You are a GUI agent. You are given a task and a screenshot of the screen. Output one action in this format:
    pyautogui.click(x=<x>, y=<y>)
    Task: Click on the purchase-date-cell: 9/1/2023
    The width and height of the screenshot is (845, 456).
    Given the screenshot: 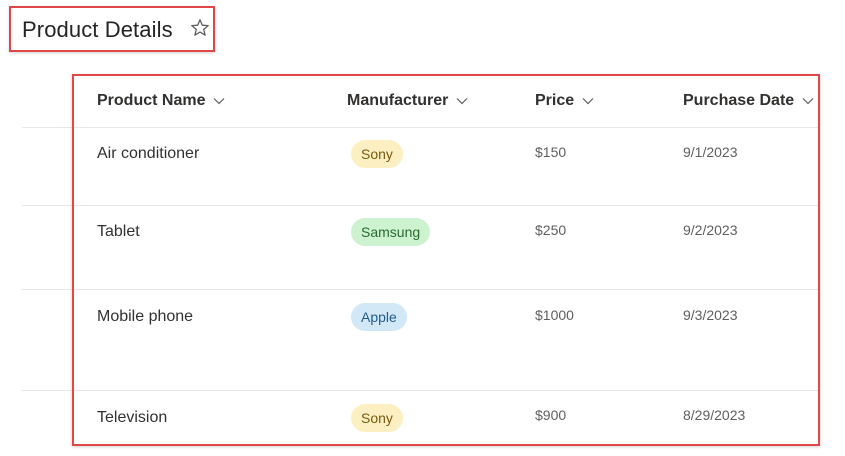 What is the action you would take?
    pyautogui.click(x=710, y=152)
    